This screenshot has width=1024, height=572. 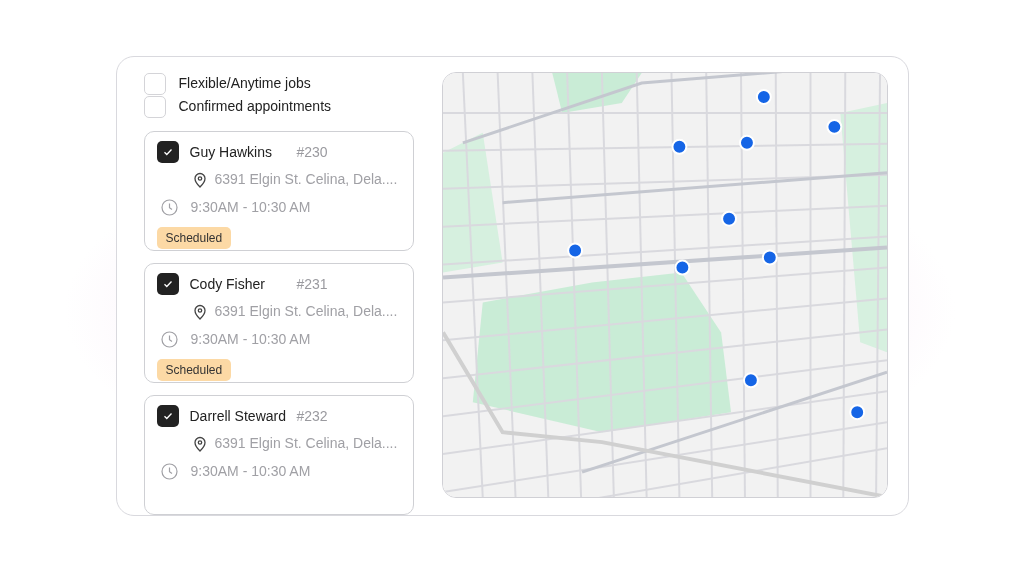 What do you see at coordinates (227, 284) in the screenshot?
I see `customer-name: Cody Fisher` at bounding box center [227, 284].